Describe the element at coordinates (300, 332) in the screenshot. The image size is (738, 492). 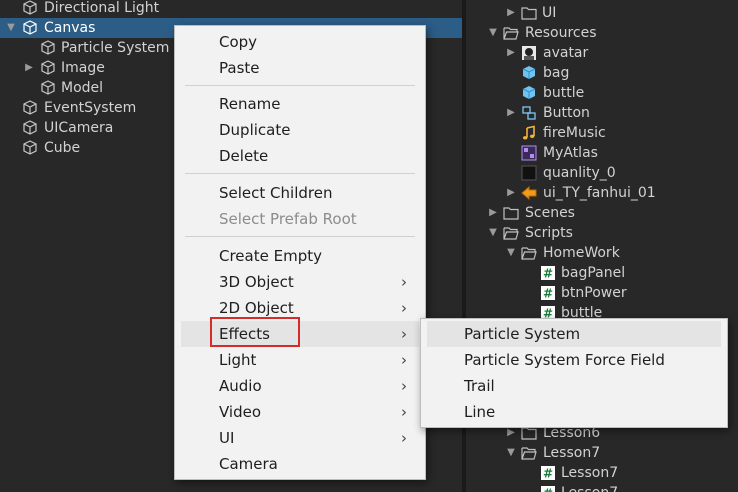
I see `menu-item-effects: Effects ›` at that location.